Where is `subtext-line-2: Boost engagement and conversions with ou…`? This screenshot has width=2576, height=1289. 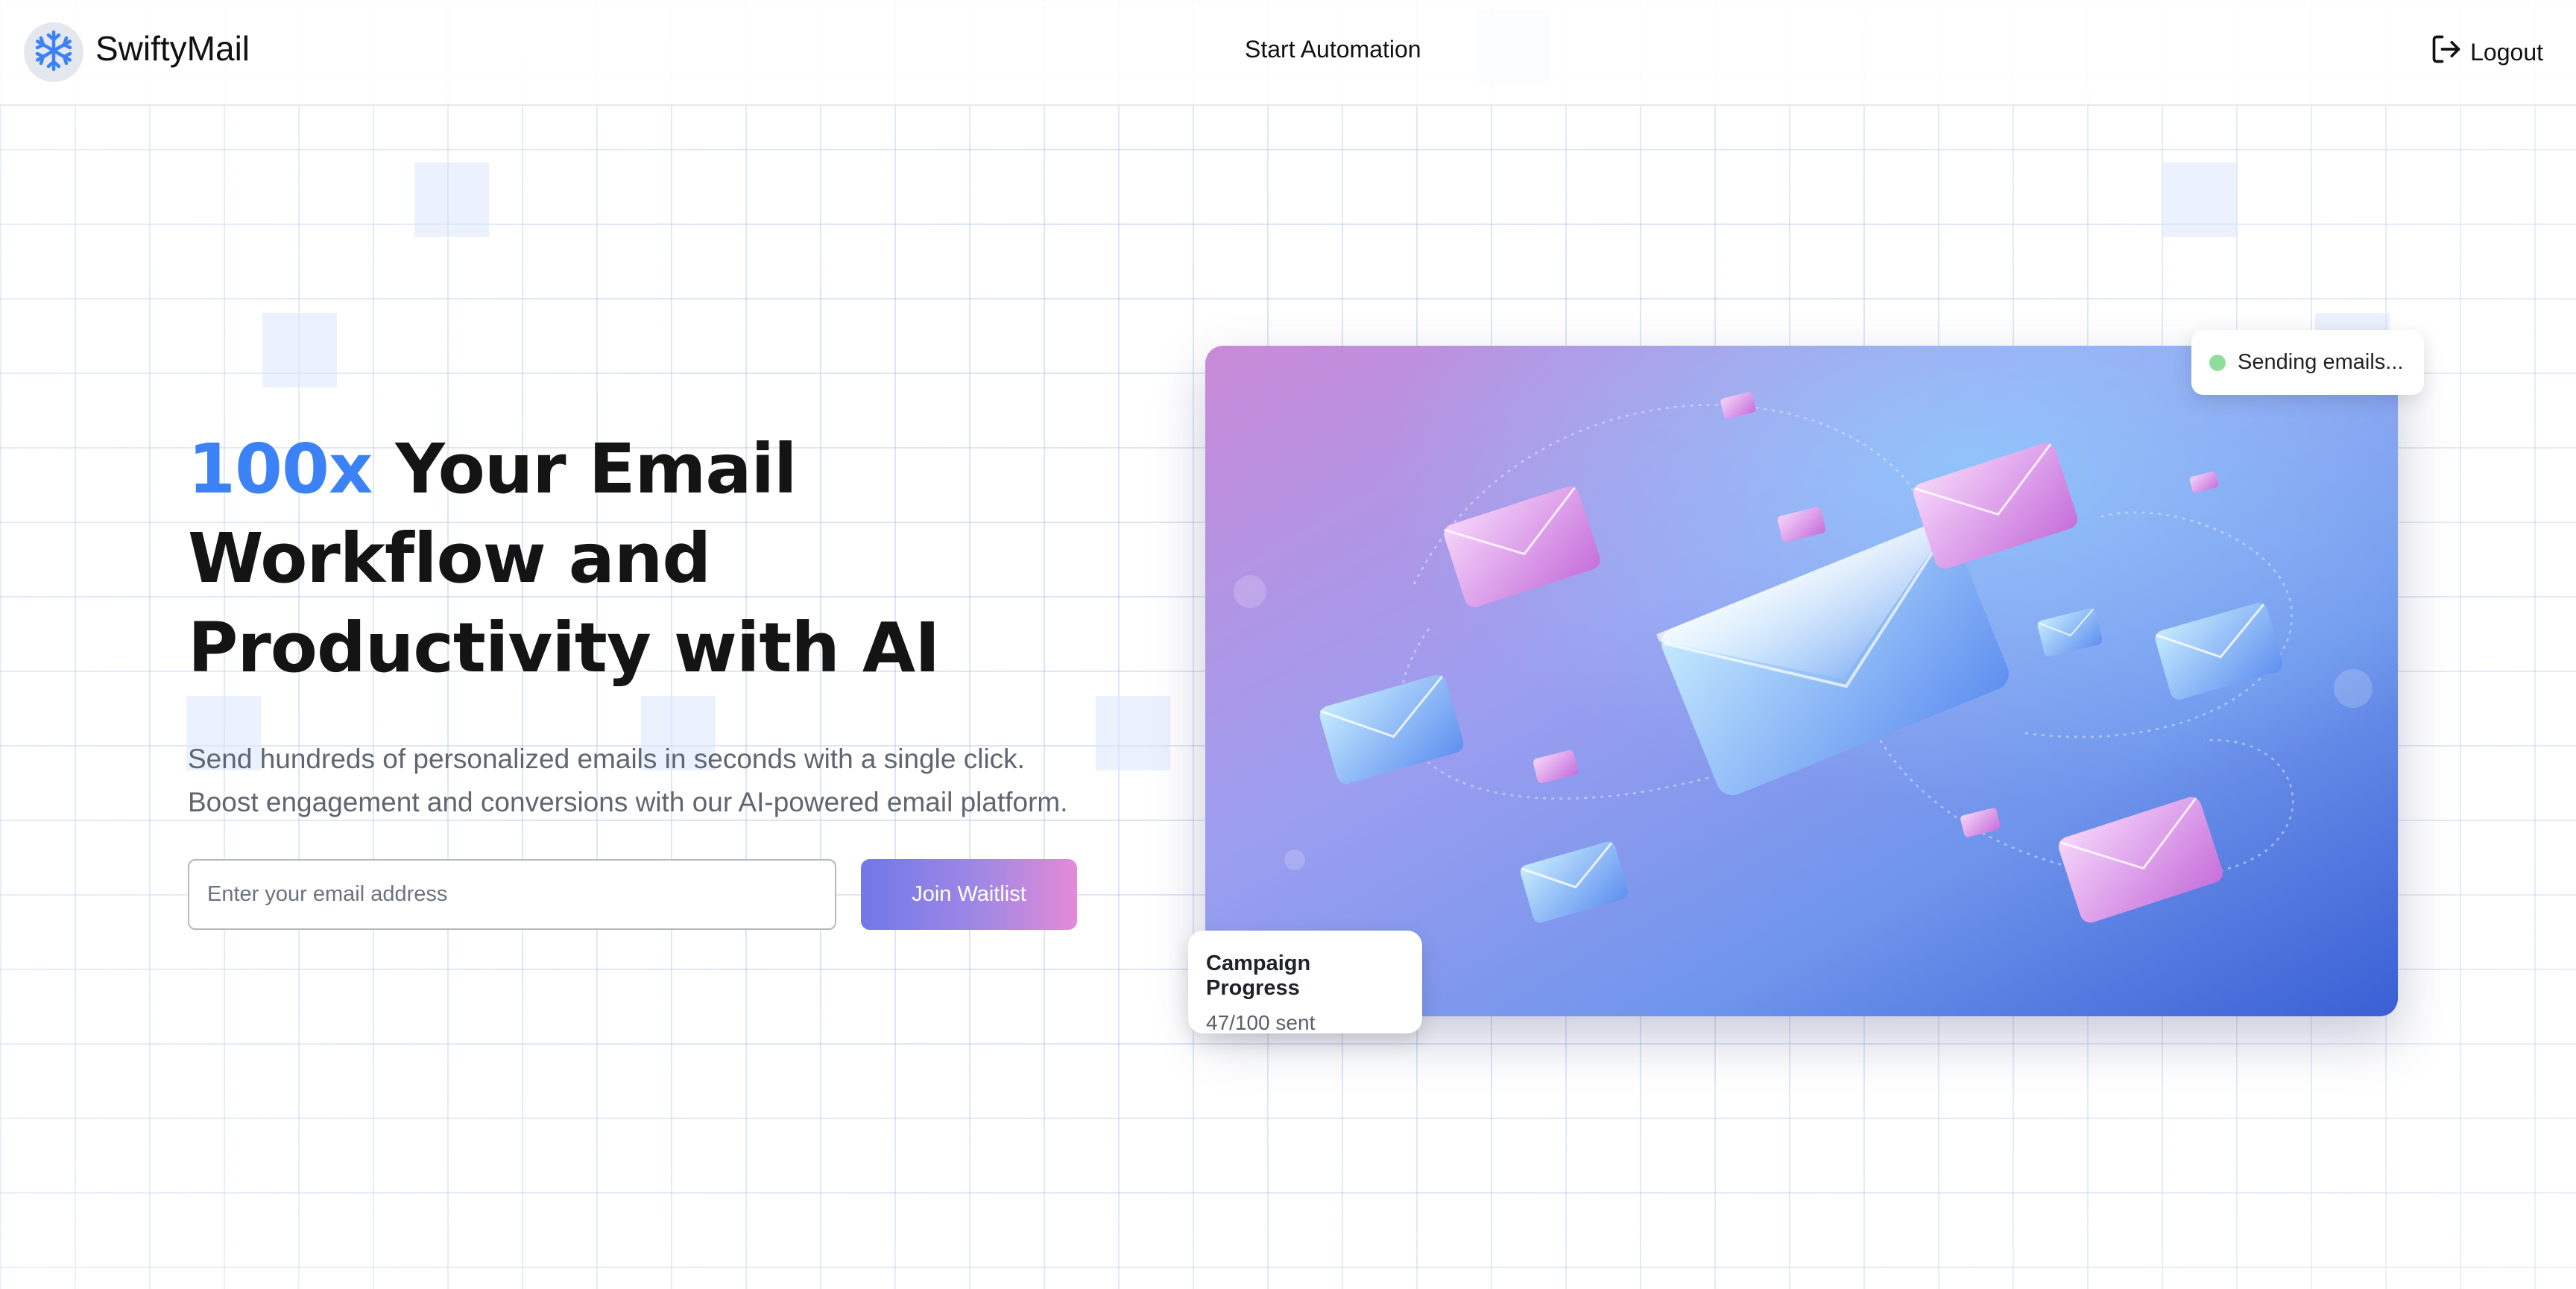 subtext-line-2: Boost engagement and conversions with ou… is located at coordinates (628, 802).